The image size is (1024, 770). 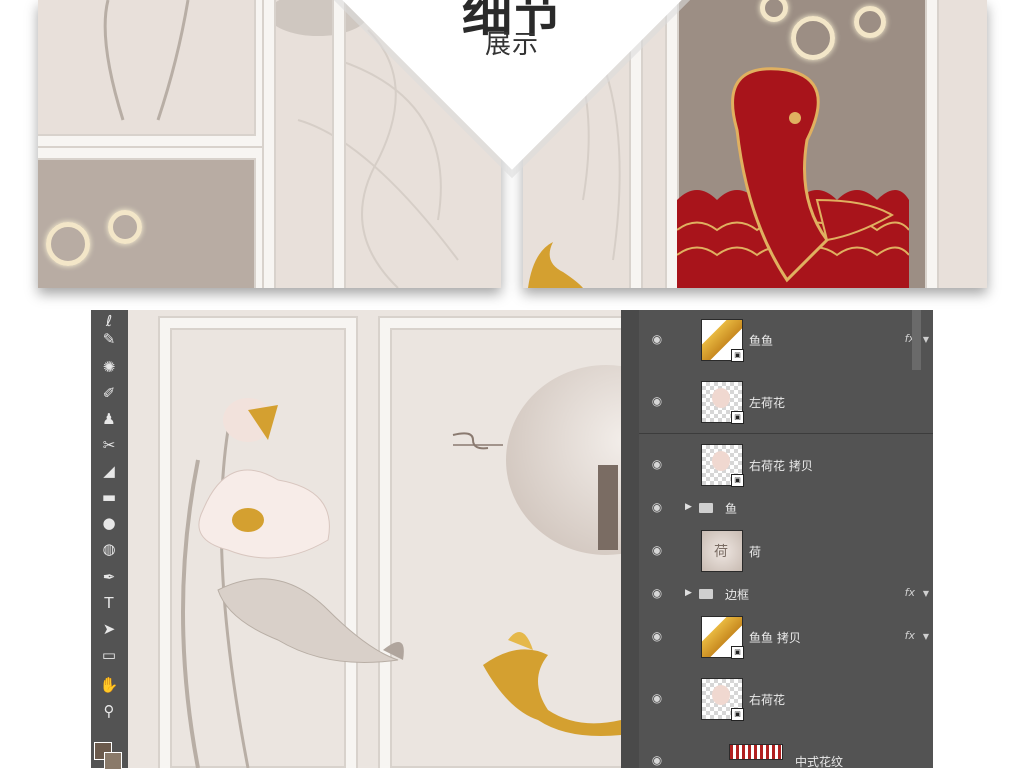 I want to click on layer-name: 右荷花, so click(x=767, y=700).